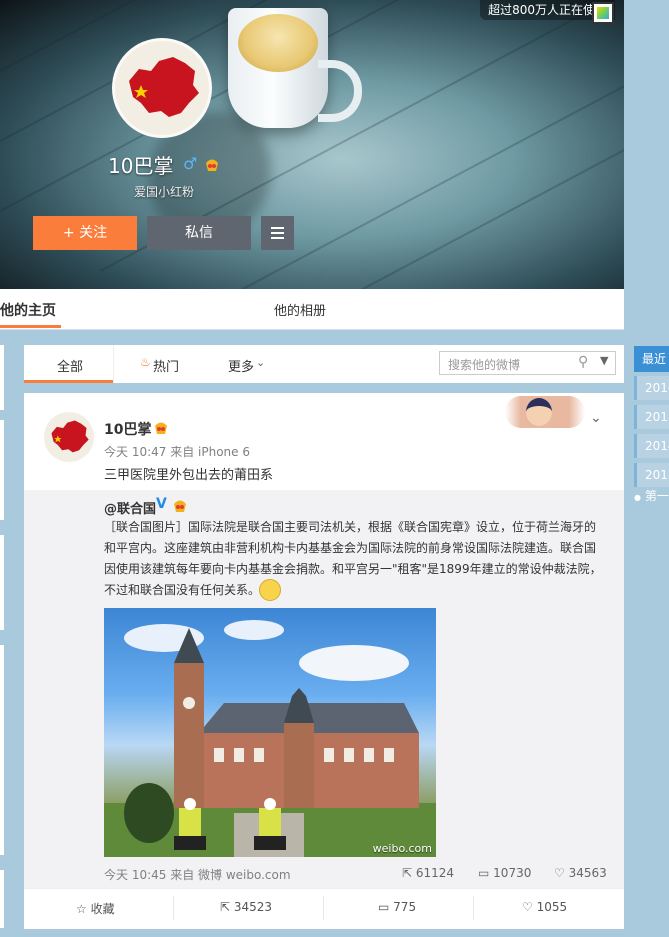 Image resolution: width=669 pixels, height=937 pixels. I want to click on repost-forward-count: ⇱ 61124, so click(428, 873).